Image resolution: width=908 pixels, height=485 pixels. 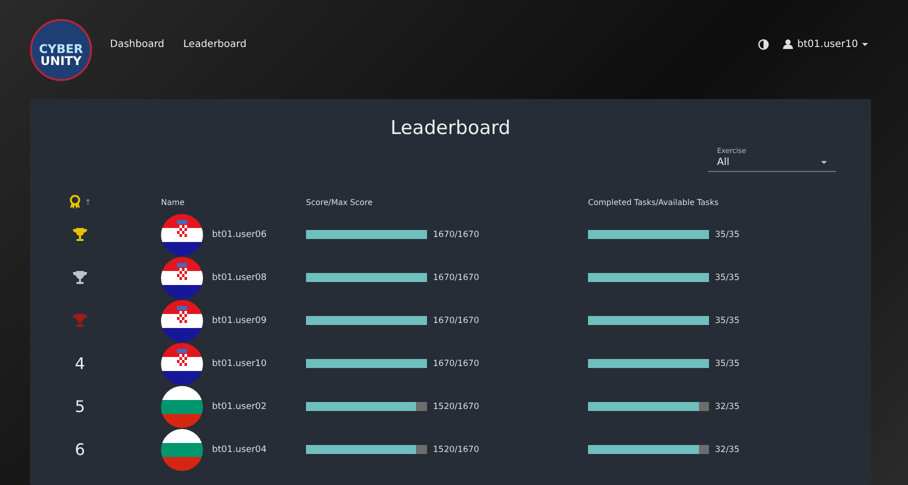 I want to click on nav-link: Leaderboard, so click(x=214, y=44).